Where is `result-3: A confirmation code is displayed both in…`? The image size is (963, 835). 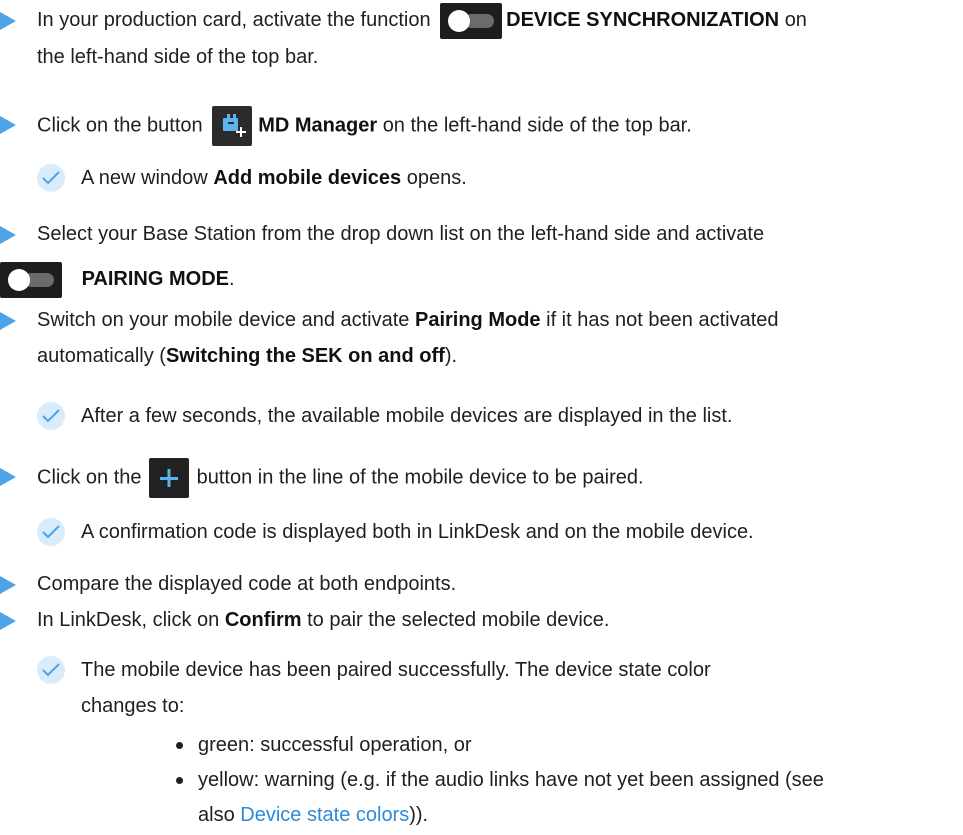
result-3: A confirmation code is displayed both in… is located at coordinates (496, 532).